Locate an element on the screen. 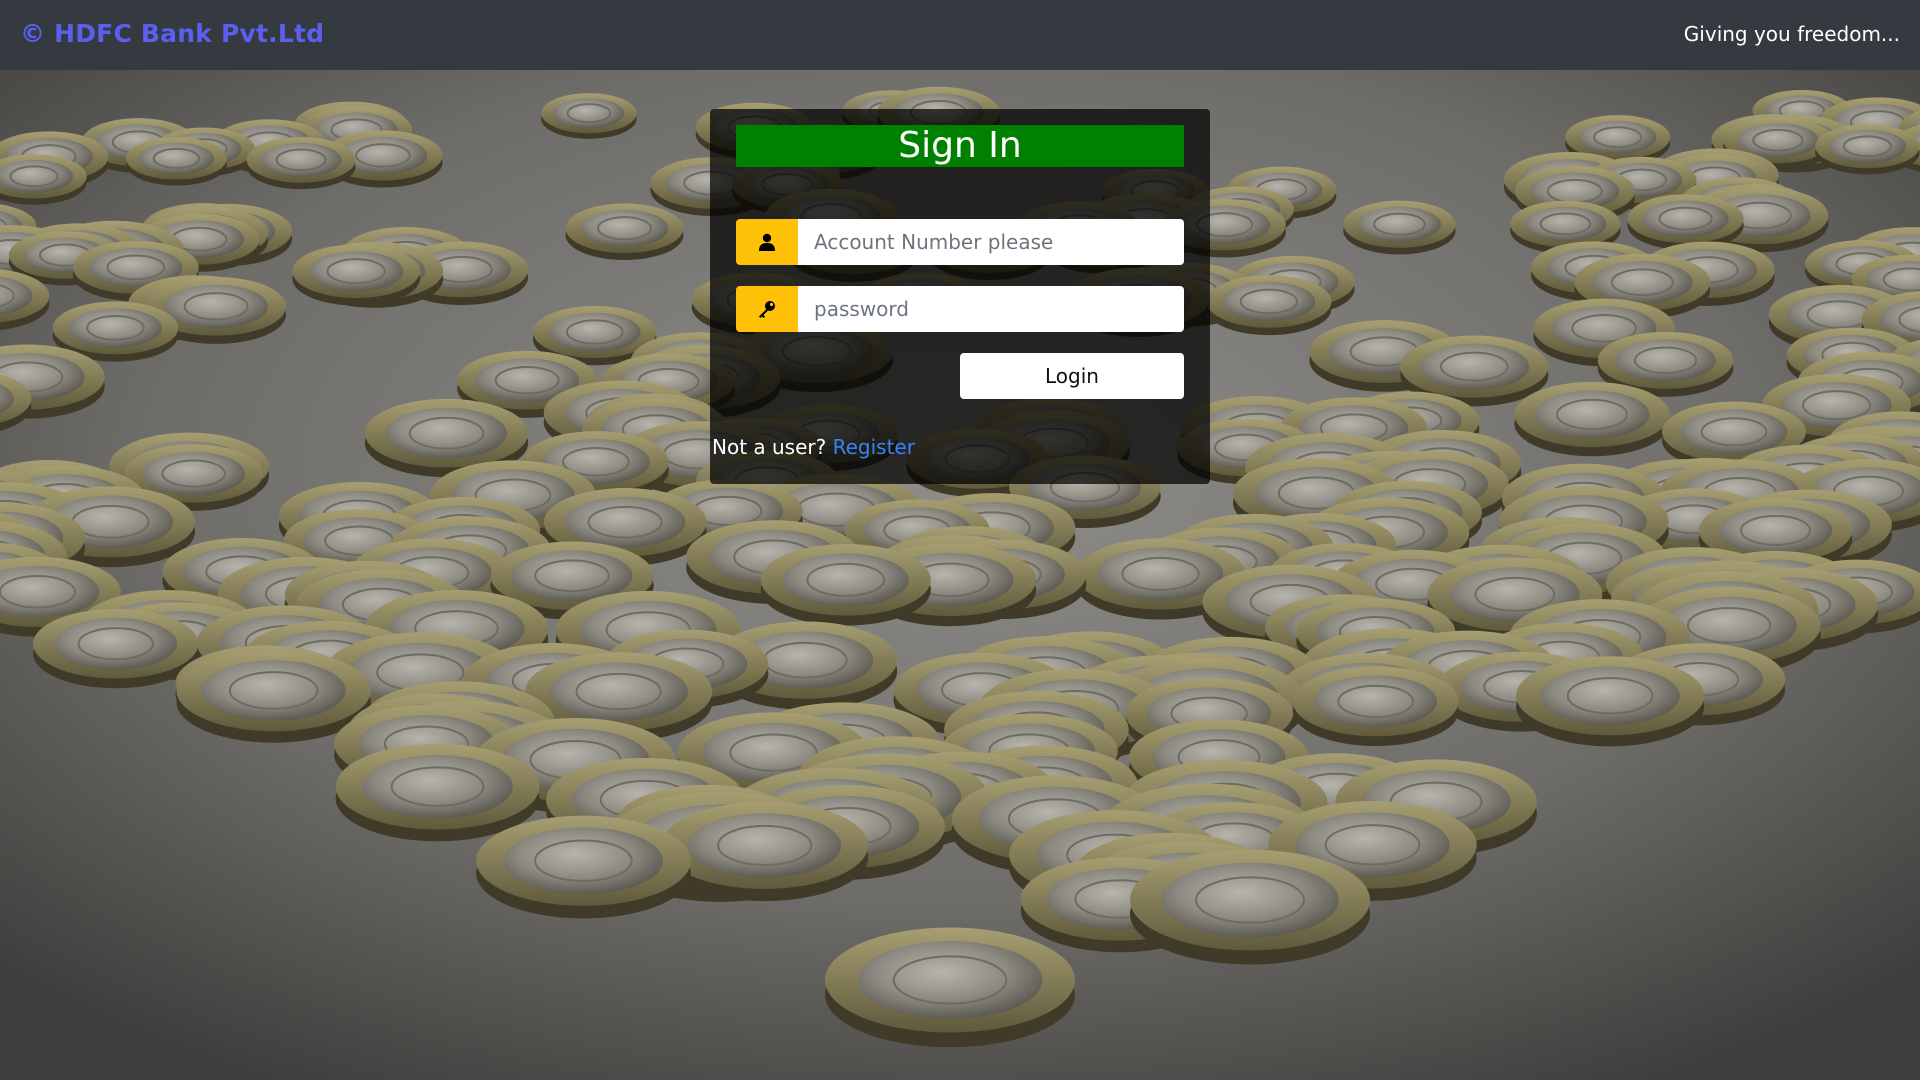 The width and height of the screenshot is (1920, 1080). register-prompt-line: Not a user? Register is located at coordinates (813, 447).